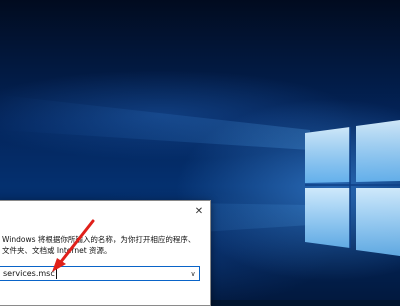 Image resolution: width=400 pixels, height=306 pixels. What do you see at coordinates (378, 151) in the screenshot?
I see `logo-pane-top-right` at bounding box center [378, 151].